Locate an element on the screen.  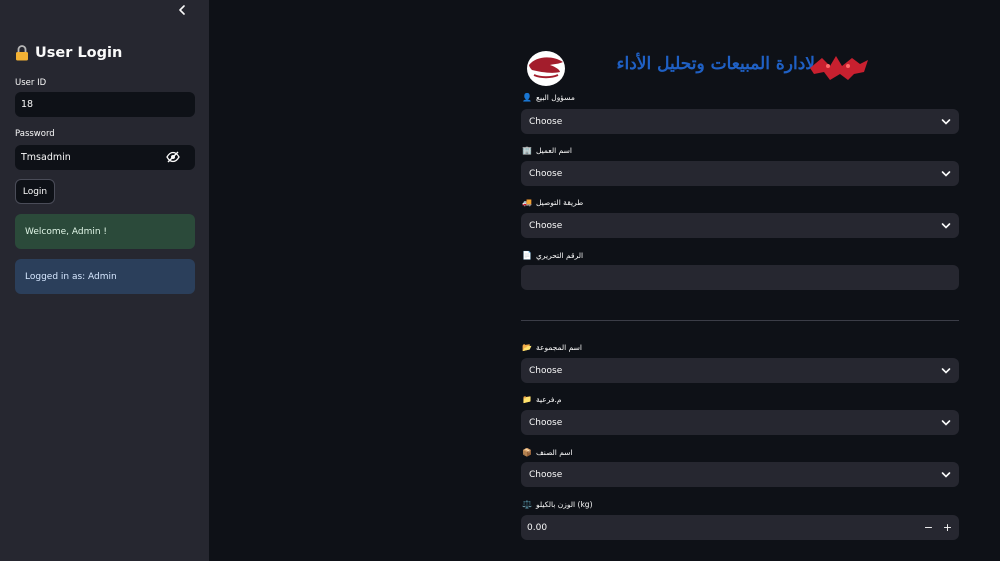
weight-input: 0.00 is located at coordinates (740, 527).